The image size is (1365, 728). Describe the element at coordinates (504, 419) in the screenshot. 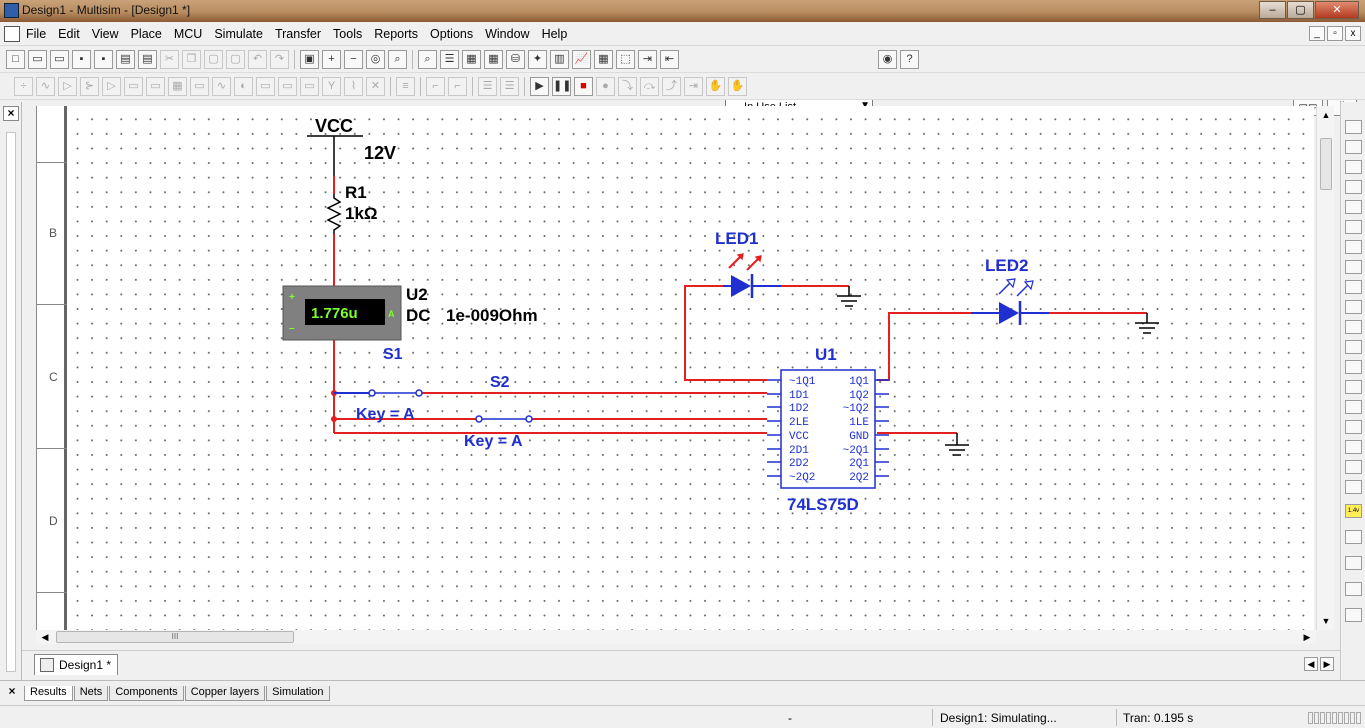

I see `s2-switch` at that location.